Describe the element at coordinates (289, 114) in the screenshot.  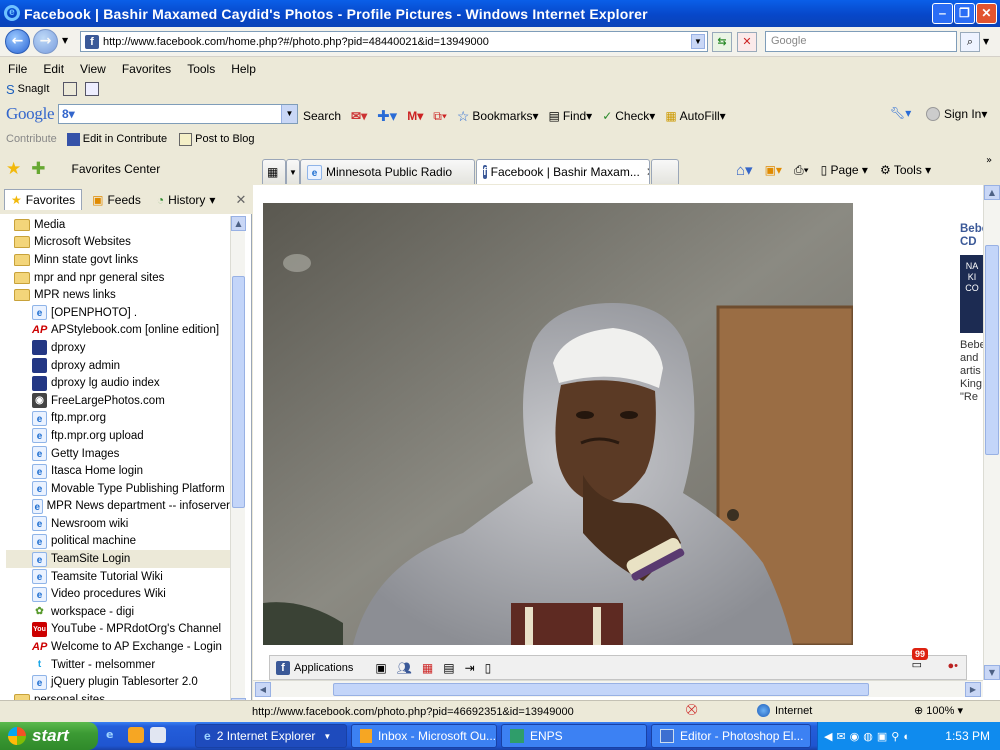
I see `google-dropdown-icon: ▼` at that location.